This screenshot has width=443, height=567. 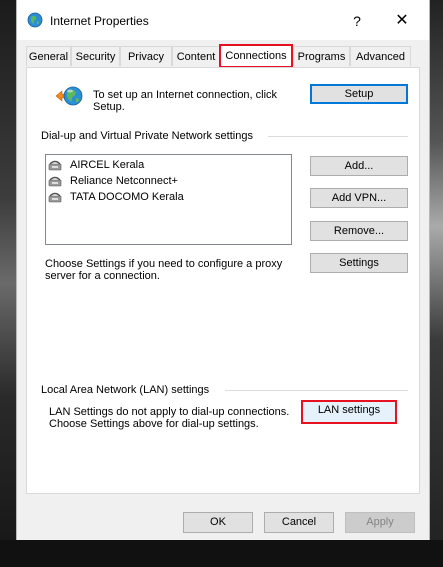 What do you see at coordinates (69, 96) in the screenshot?
I see `internet-setup-icon` at bounding box center [69, 96].